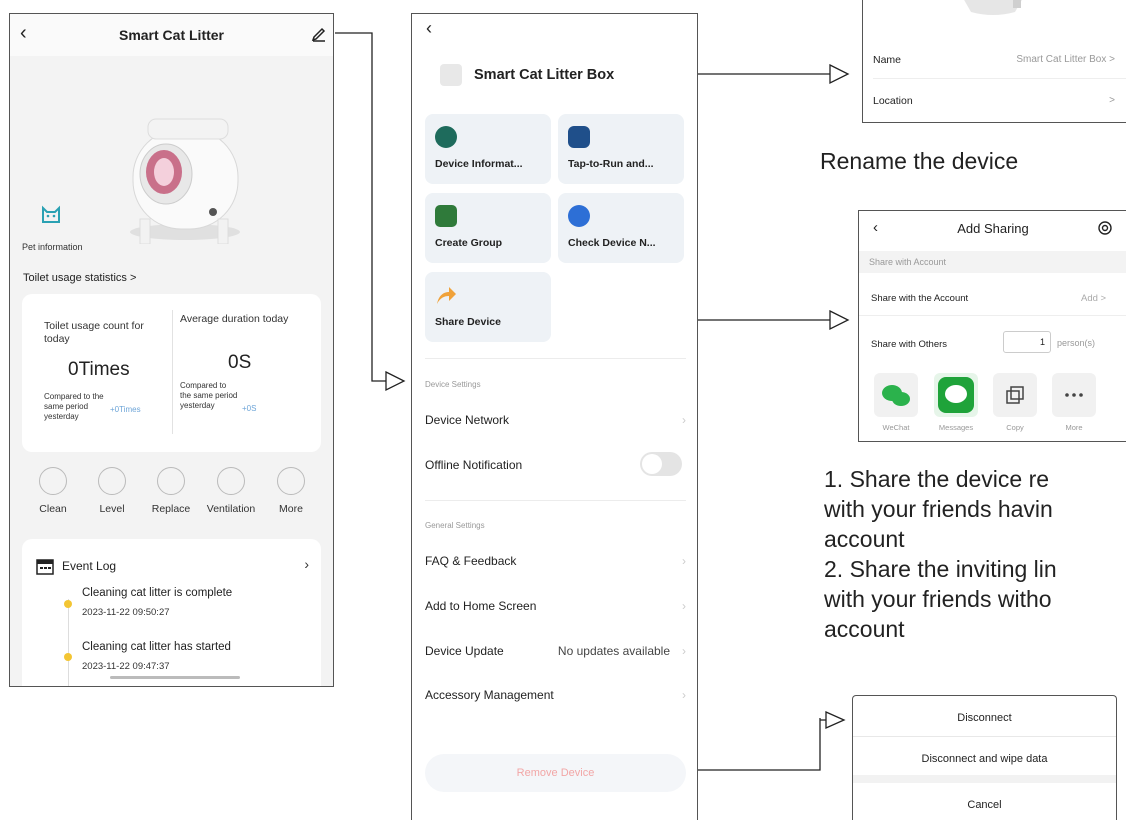  Describe the element at coordinates (112, 509) in the screenshot. I see `level-label: Level` at that location.